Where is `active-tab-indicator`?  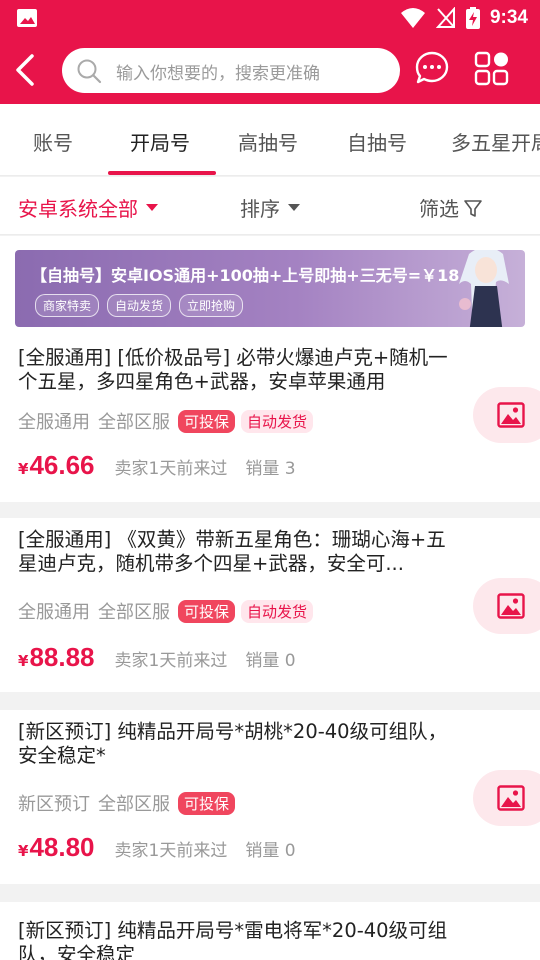
active-tab-indicator is located at coordinates (162, 173).